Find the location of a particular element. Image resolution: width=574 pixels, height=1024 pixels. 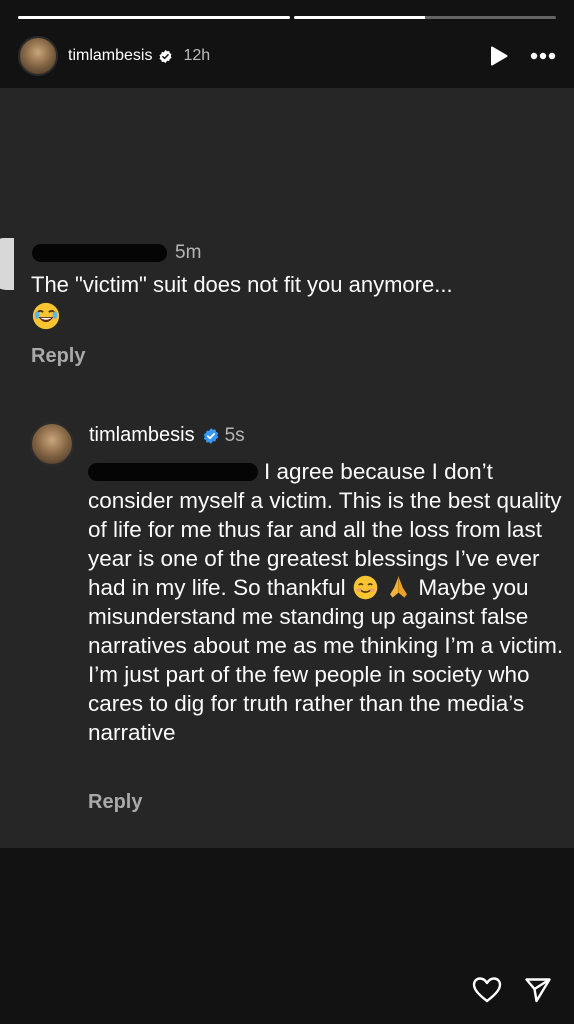

story-header: timlambesis 12h is located at coordinates (287, 56).